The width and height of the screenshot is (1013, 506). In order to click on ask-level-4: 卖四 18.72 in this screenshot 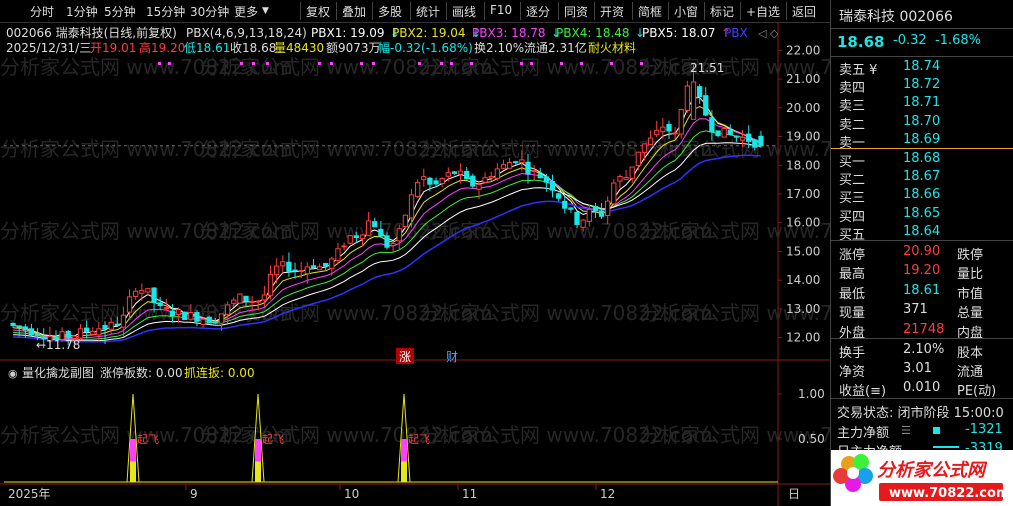, I will do `click(922, 86)`.